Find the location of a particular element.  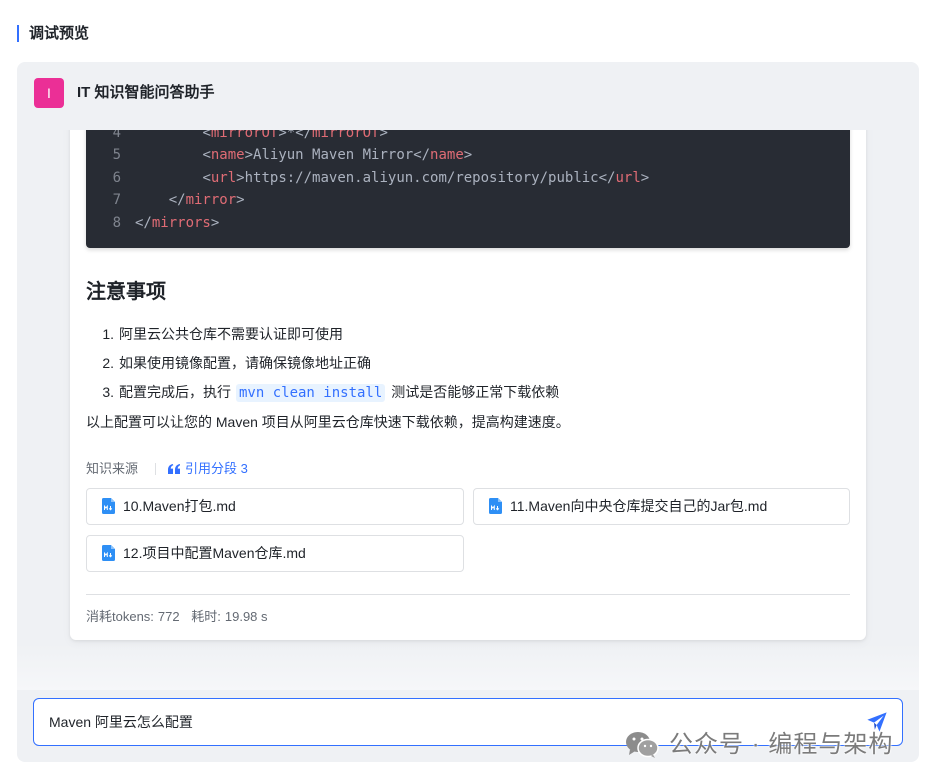

source-file-name: 11.Maven向中央仓库提交自己的Jar包.md is located at coordinates (639, 506).